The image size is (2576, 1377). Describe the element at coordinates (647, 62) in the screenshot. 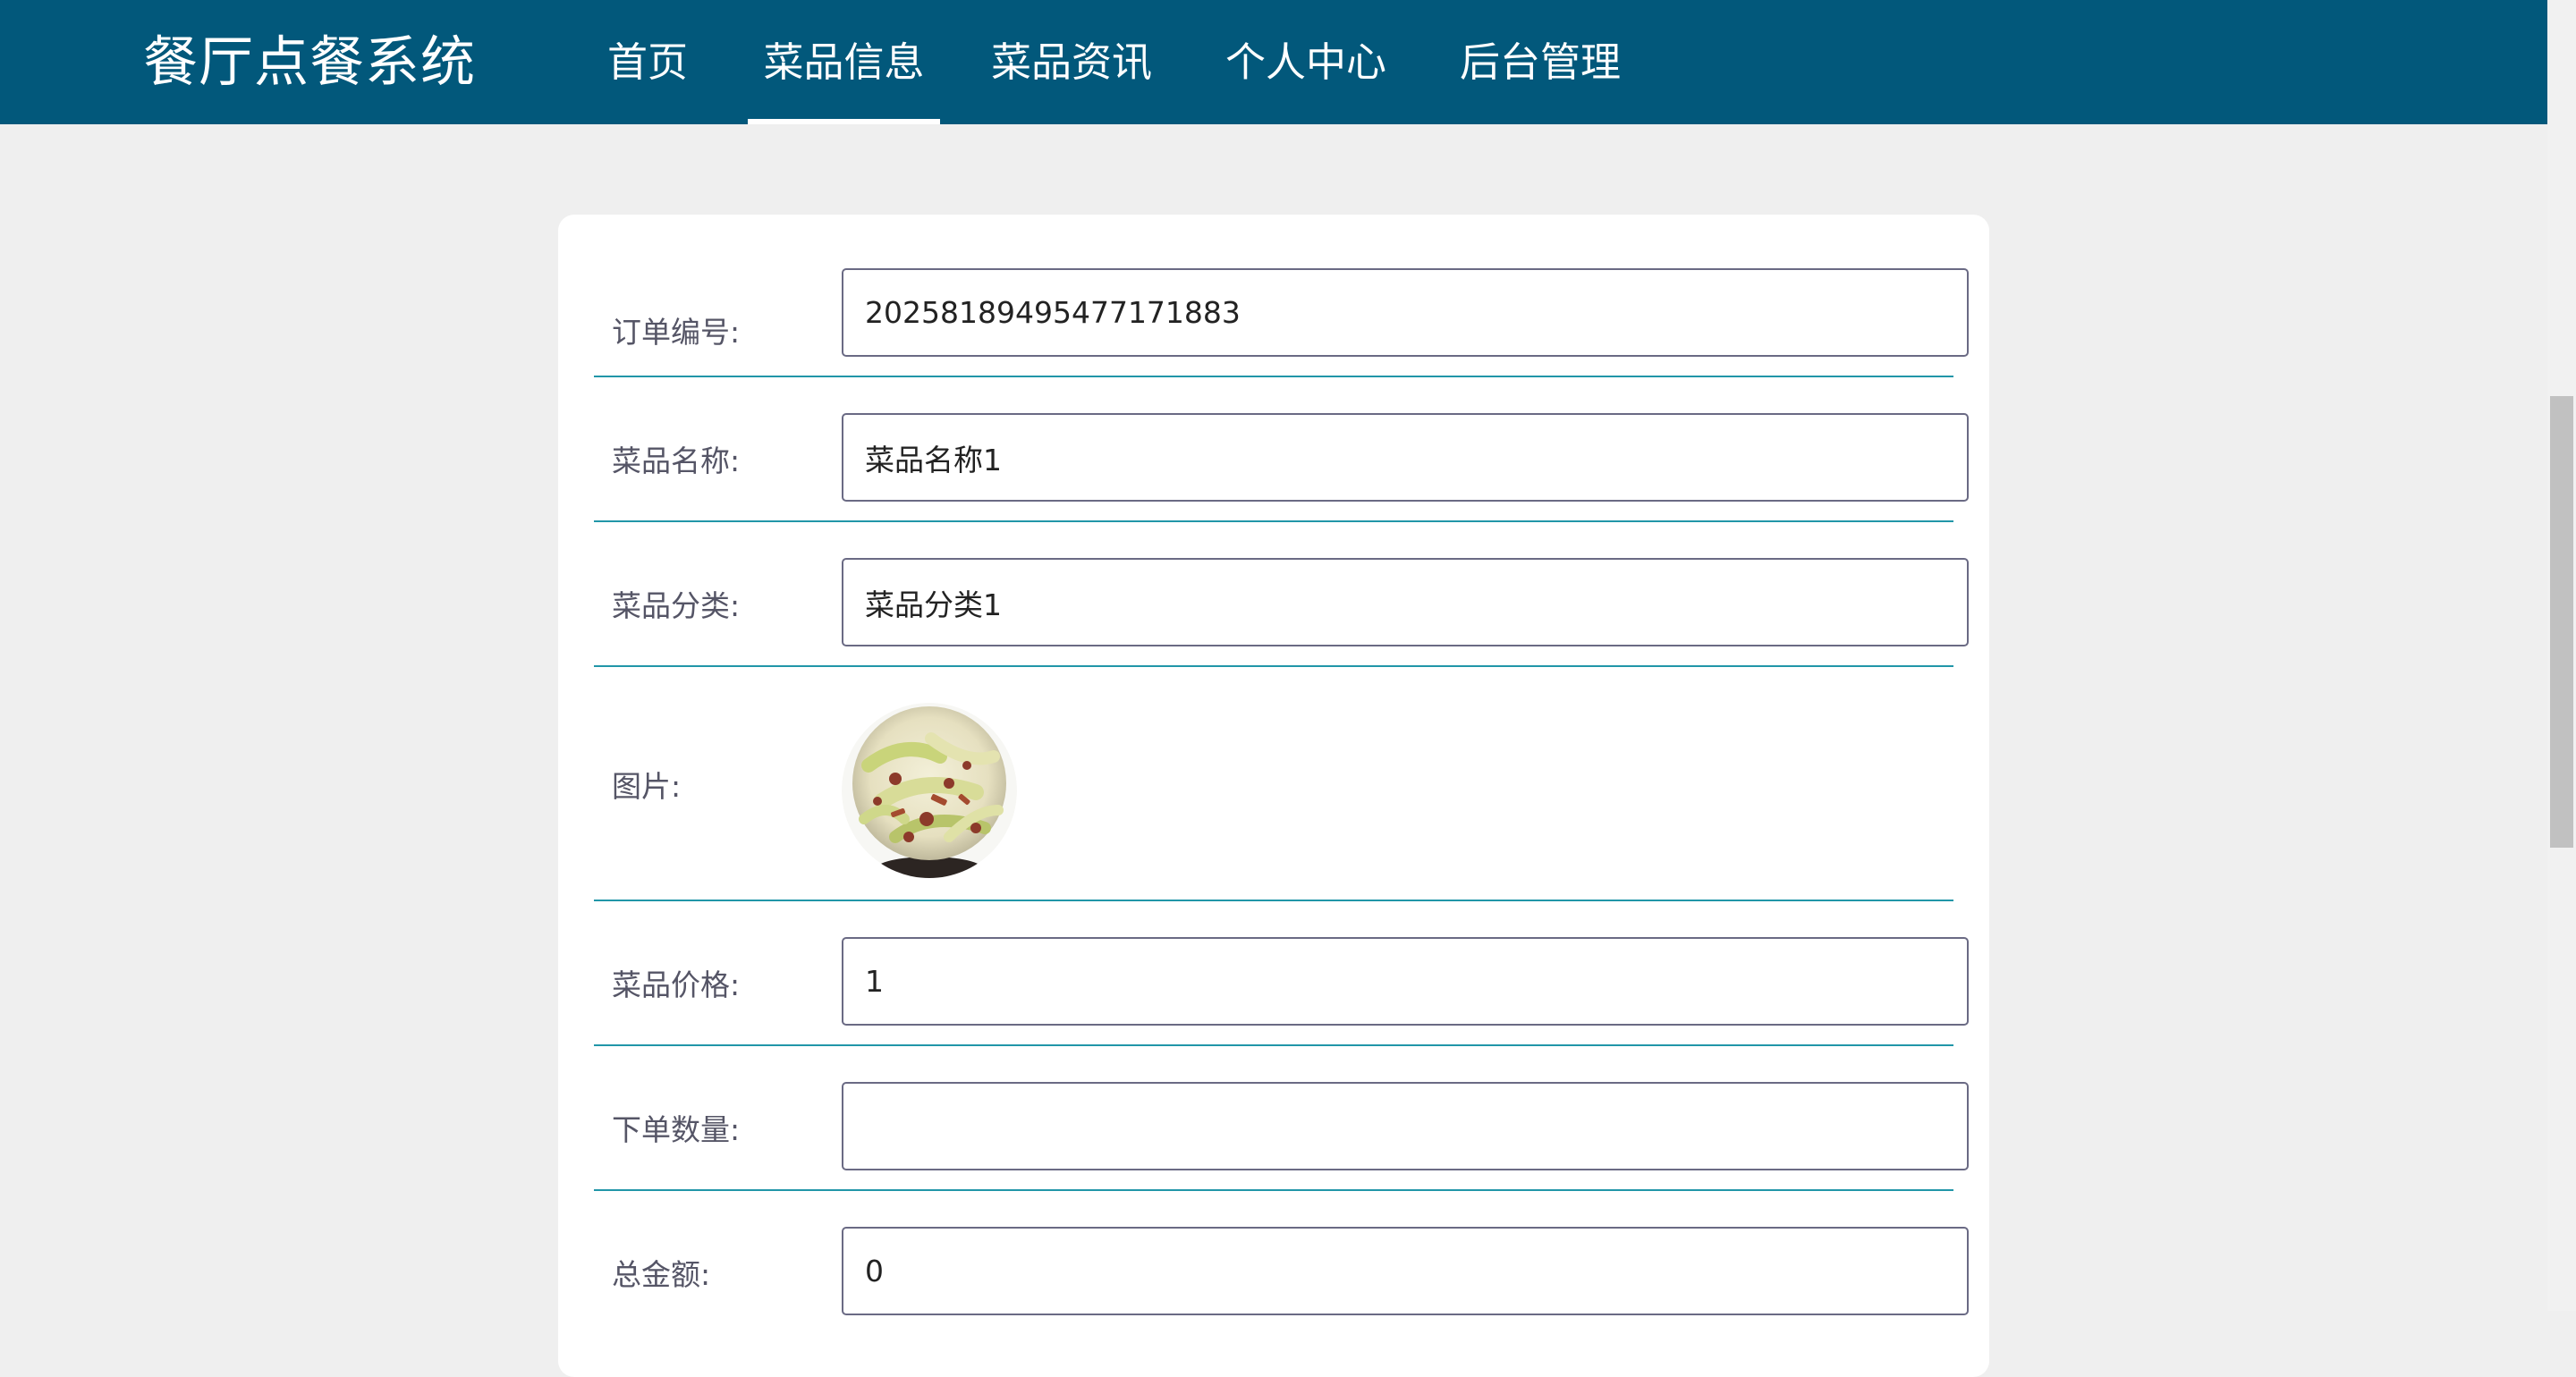

I see `nav-home: 首页` at that location.